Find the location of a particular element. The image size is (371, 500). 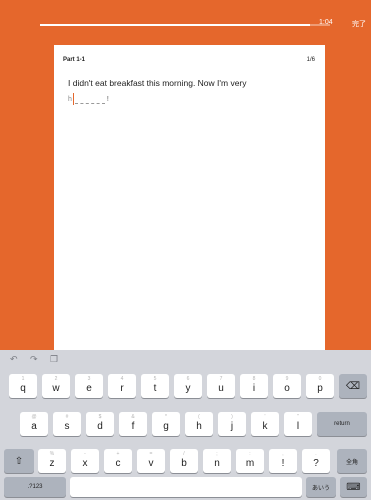

key-i: 8i is located at coordinates (254, 386).